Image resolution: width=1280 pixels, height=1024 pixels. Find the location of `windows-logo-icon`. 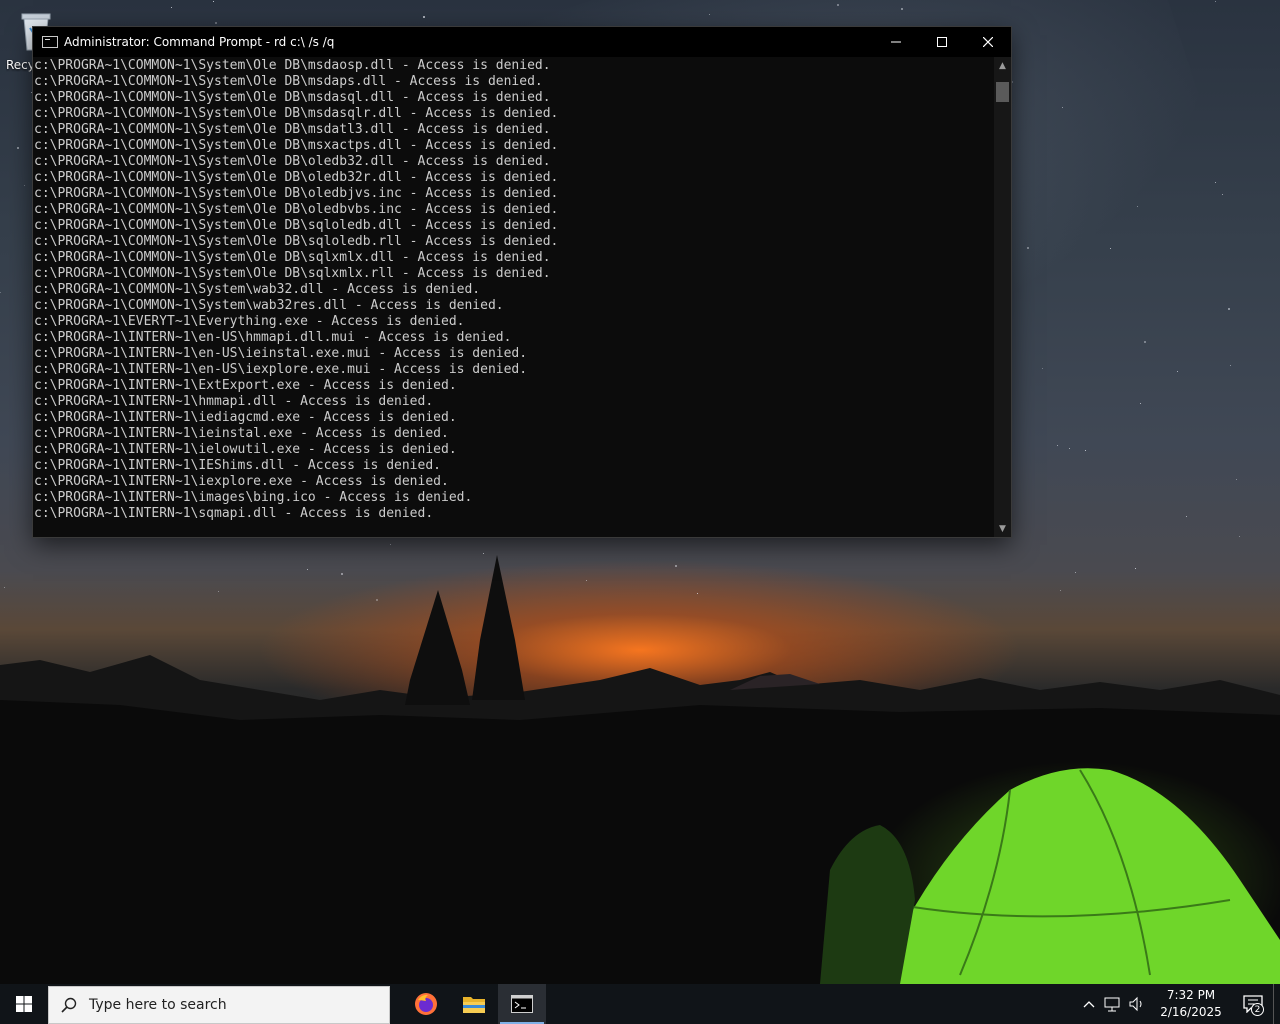

windows-logo-icon is located at coordinates (24, 1004).